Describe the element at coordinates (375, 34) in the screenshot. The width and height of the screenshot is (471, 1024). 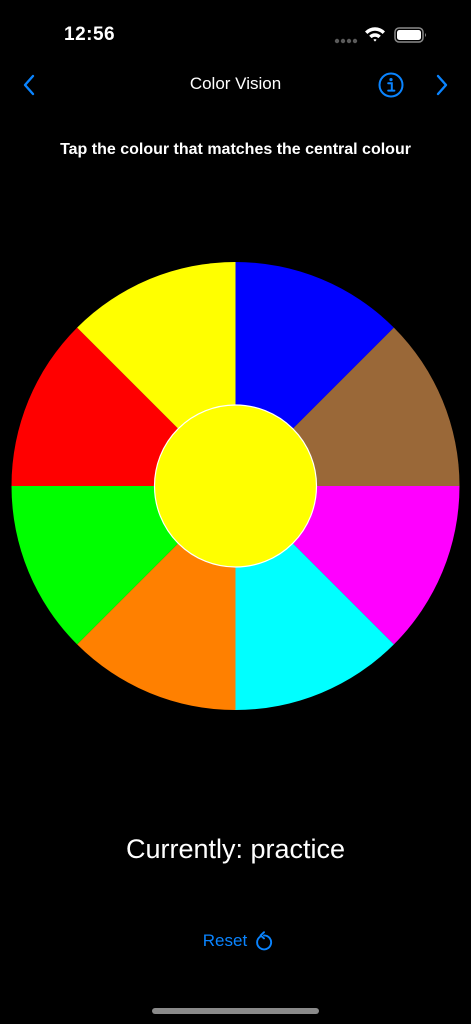
I see `wifi-icon` at that location.